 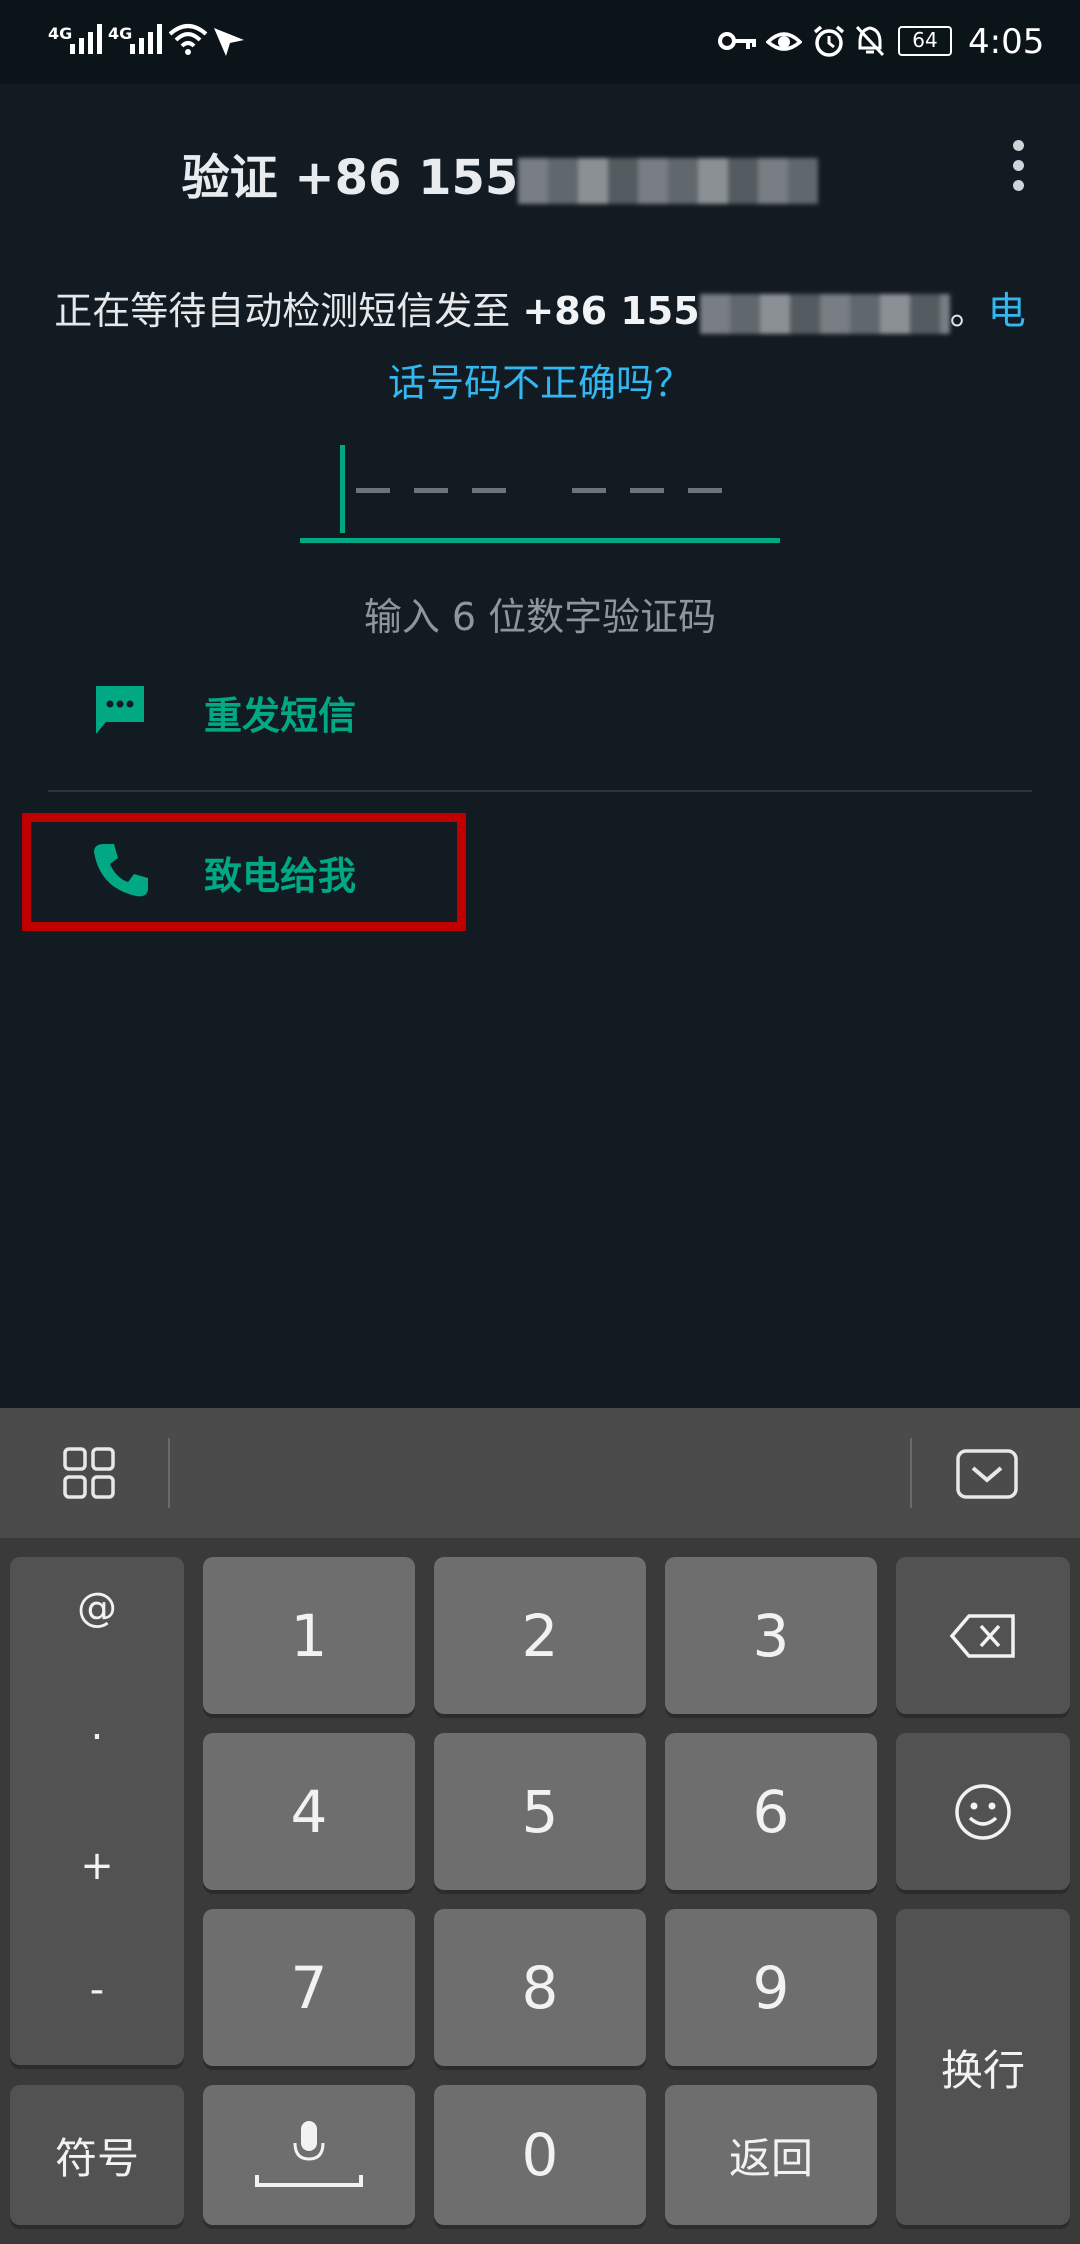 What do you see at coordinates (771, 1811) in the screenshot?
I see `key-6: 6` at bounding box center [771, 1811].